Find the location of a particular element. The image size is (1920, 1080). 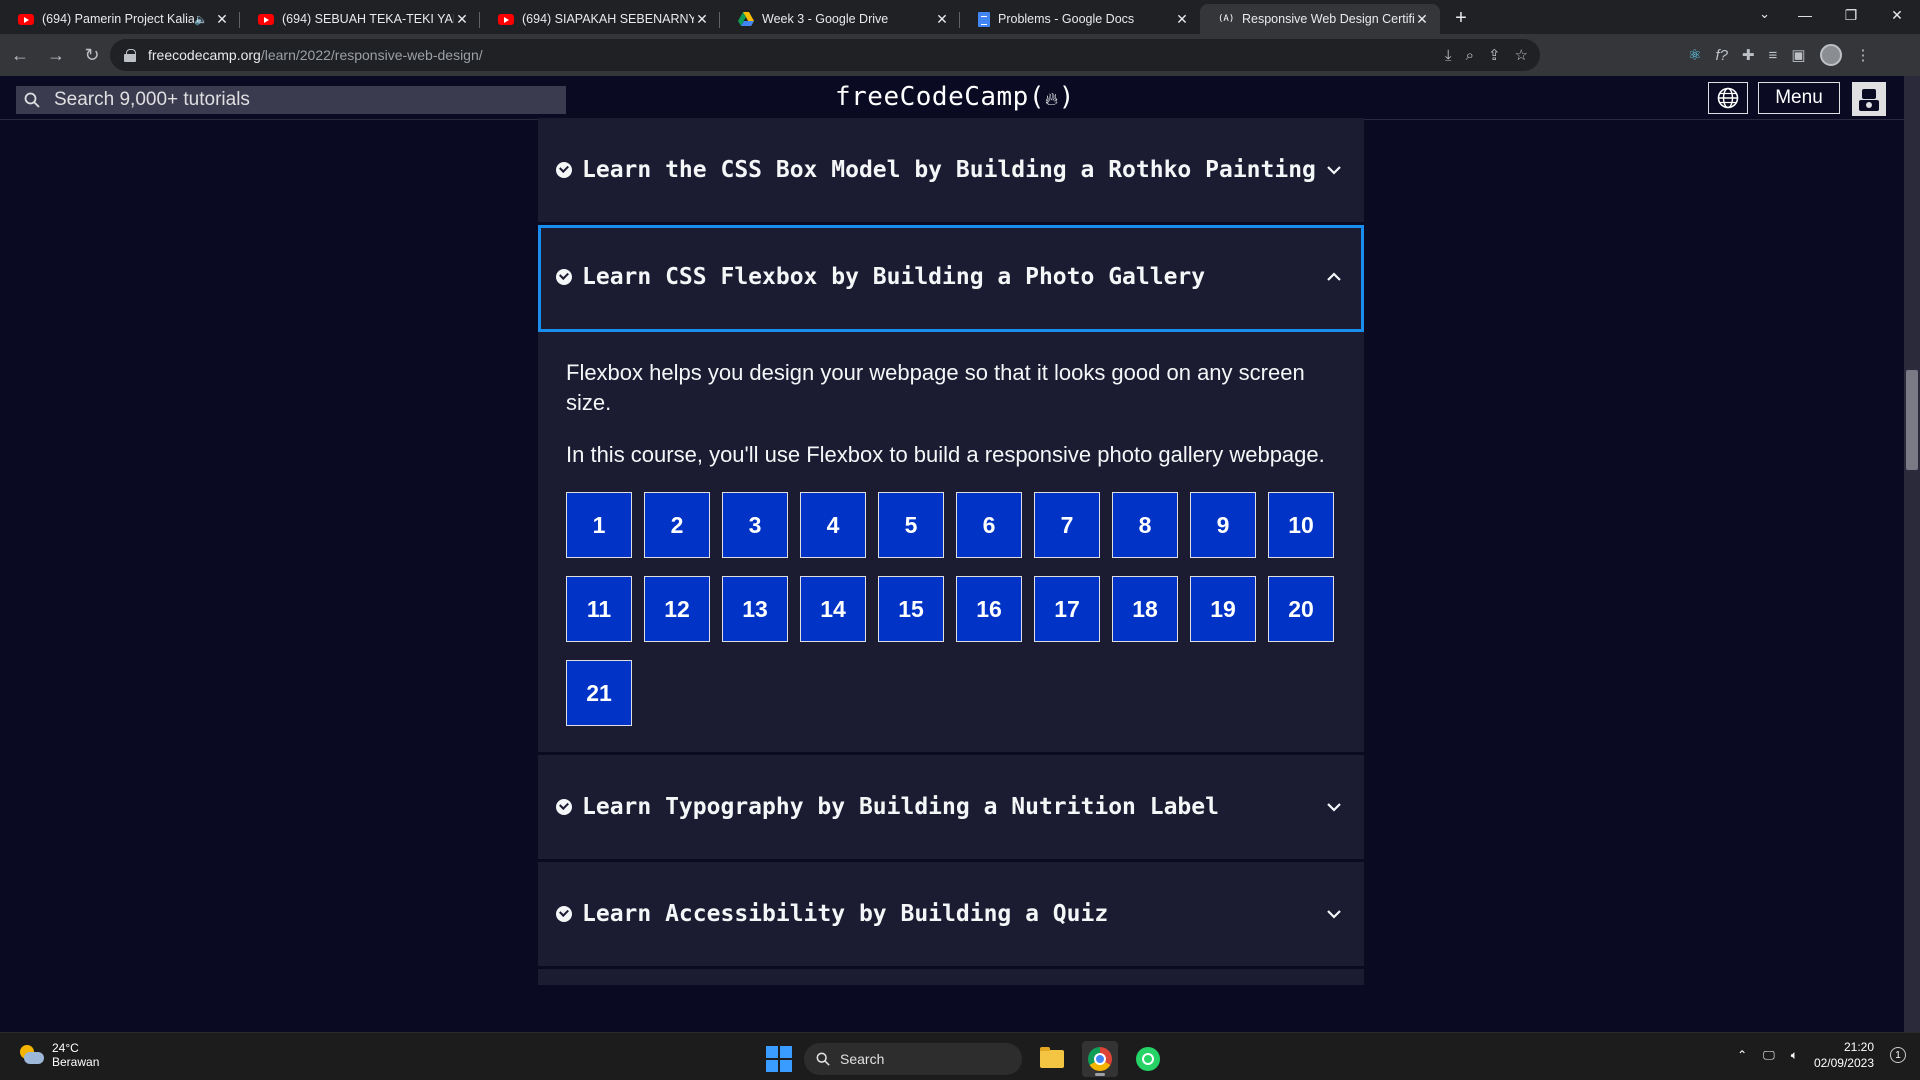

block-title: Learn Accessibility by Building a Quiz is located at coordinates (845, 914).